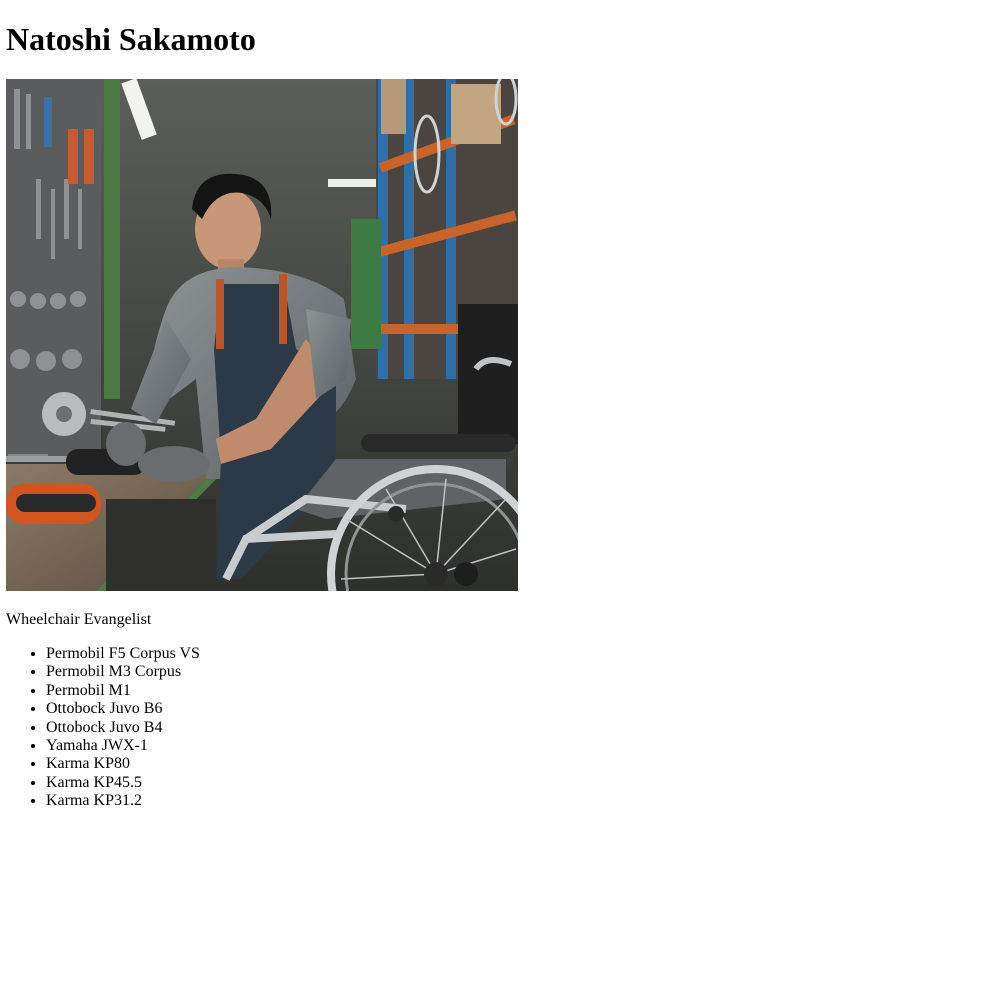 Image resolution: width=981 pixels, height=994 pixels. I want to click on profile-tagline: Wheelchair Evangelist, so click(79, 619).